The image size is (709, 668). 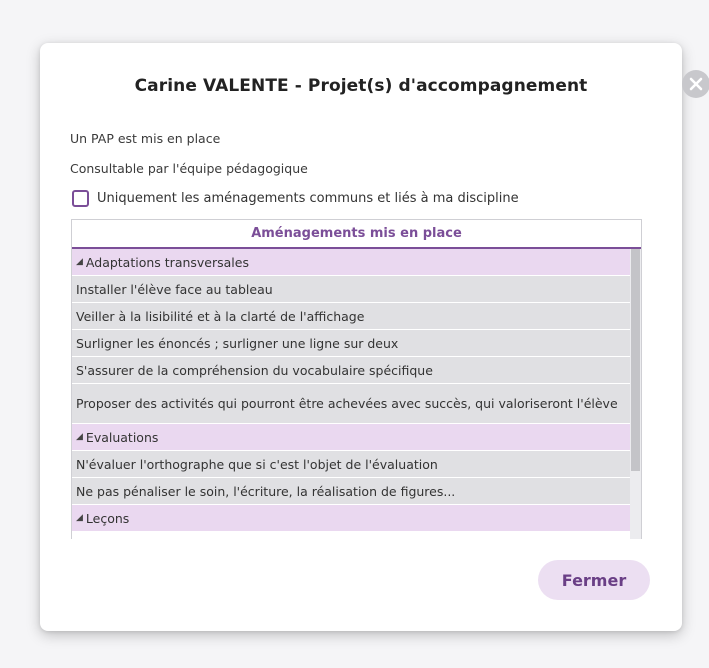 I want to click on table-group-row: ◢ Adaptations transversales, so click(x=351, y=262).